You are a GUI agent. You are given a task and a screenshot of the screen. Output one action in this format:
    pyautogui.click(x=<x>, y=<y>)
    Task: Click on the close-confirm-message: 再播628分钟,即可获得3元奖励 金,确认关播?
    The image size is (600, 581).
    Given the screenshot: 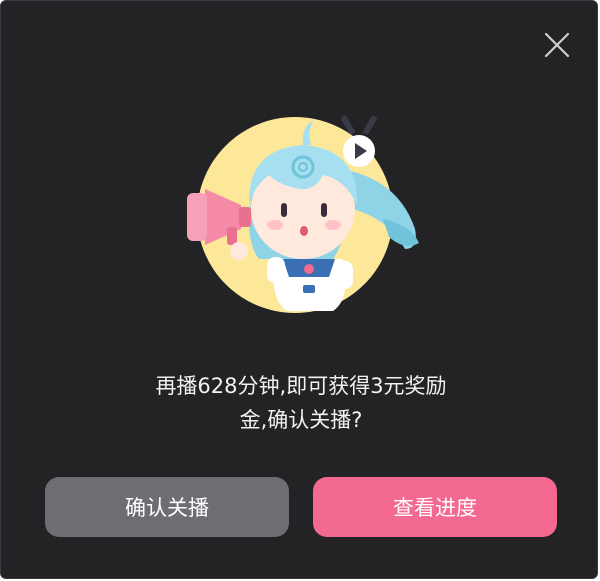 What is the action you would take?
    pyautogui.click(x=301, y=403)
    